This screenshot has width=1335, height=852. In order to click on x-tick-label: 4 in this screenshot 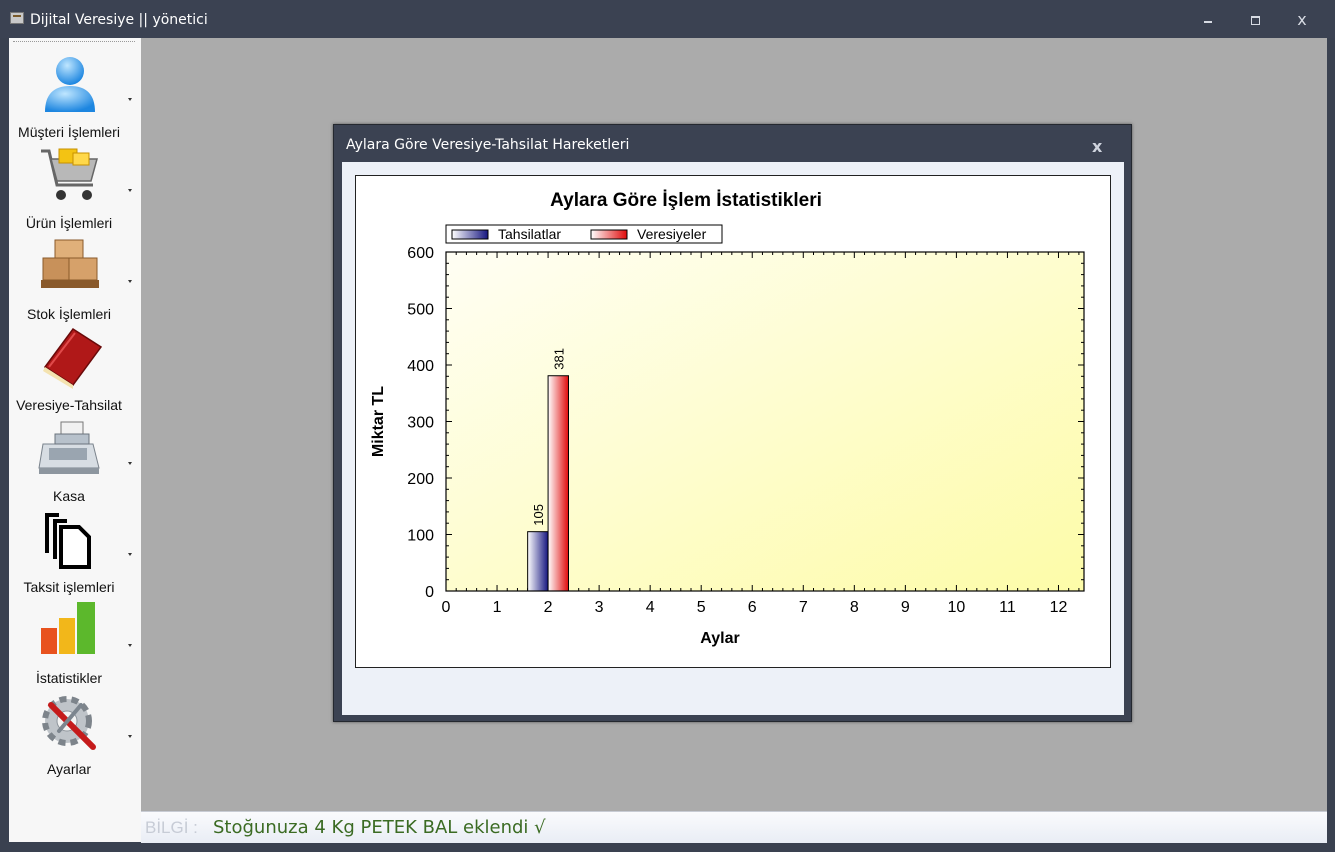, I will do `click(650, 607)`.